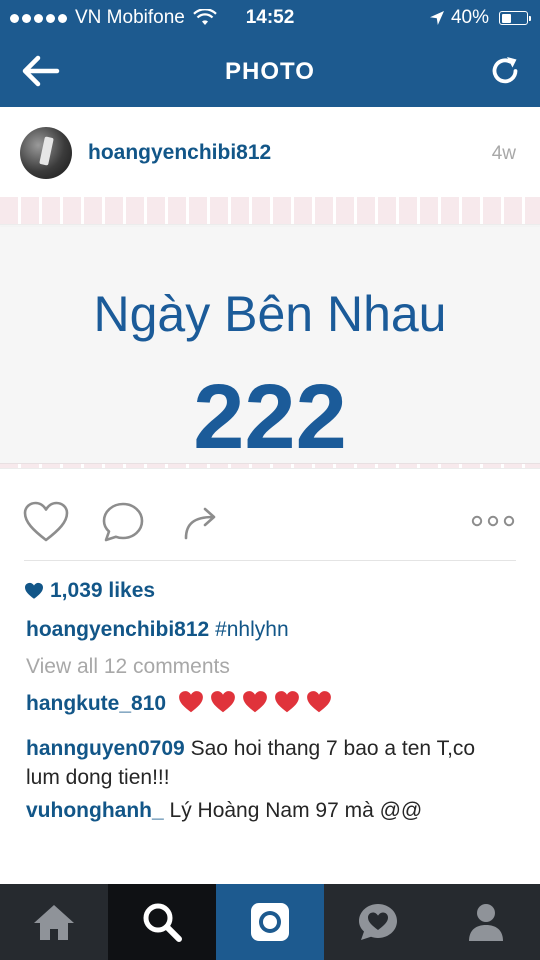 This screenshot has width=540, height=960. I want to click on page-title: PHOTO, so click(270, 71).